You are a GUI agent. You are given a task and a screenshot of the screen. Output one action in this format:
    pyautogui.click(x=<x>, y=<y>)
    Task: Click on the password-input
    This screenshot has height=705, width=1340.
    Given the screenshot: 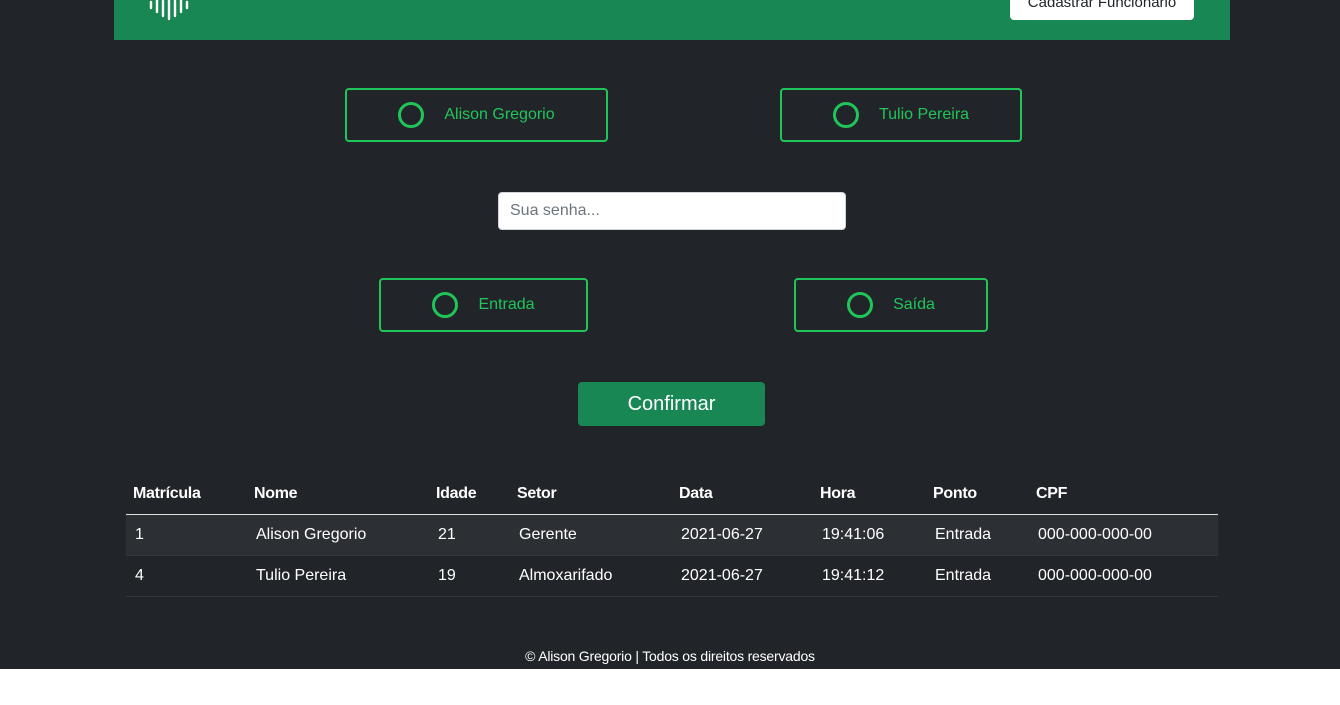 What is the action you would take?
    pyautogui.click(x=672, y=211)
    